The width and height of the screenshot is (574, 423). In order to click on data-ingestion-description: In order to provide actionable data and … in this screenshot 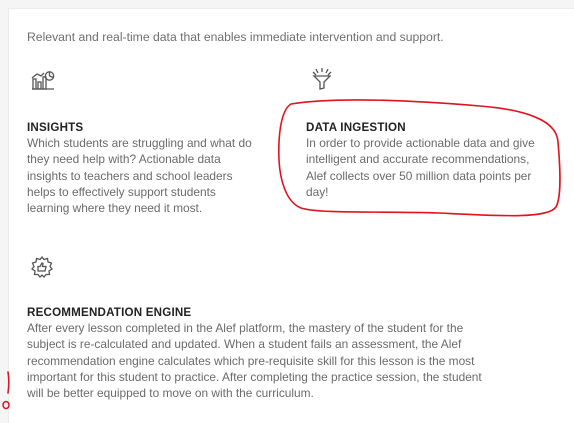, I will do `click(420, 167)`.